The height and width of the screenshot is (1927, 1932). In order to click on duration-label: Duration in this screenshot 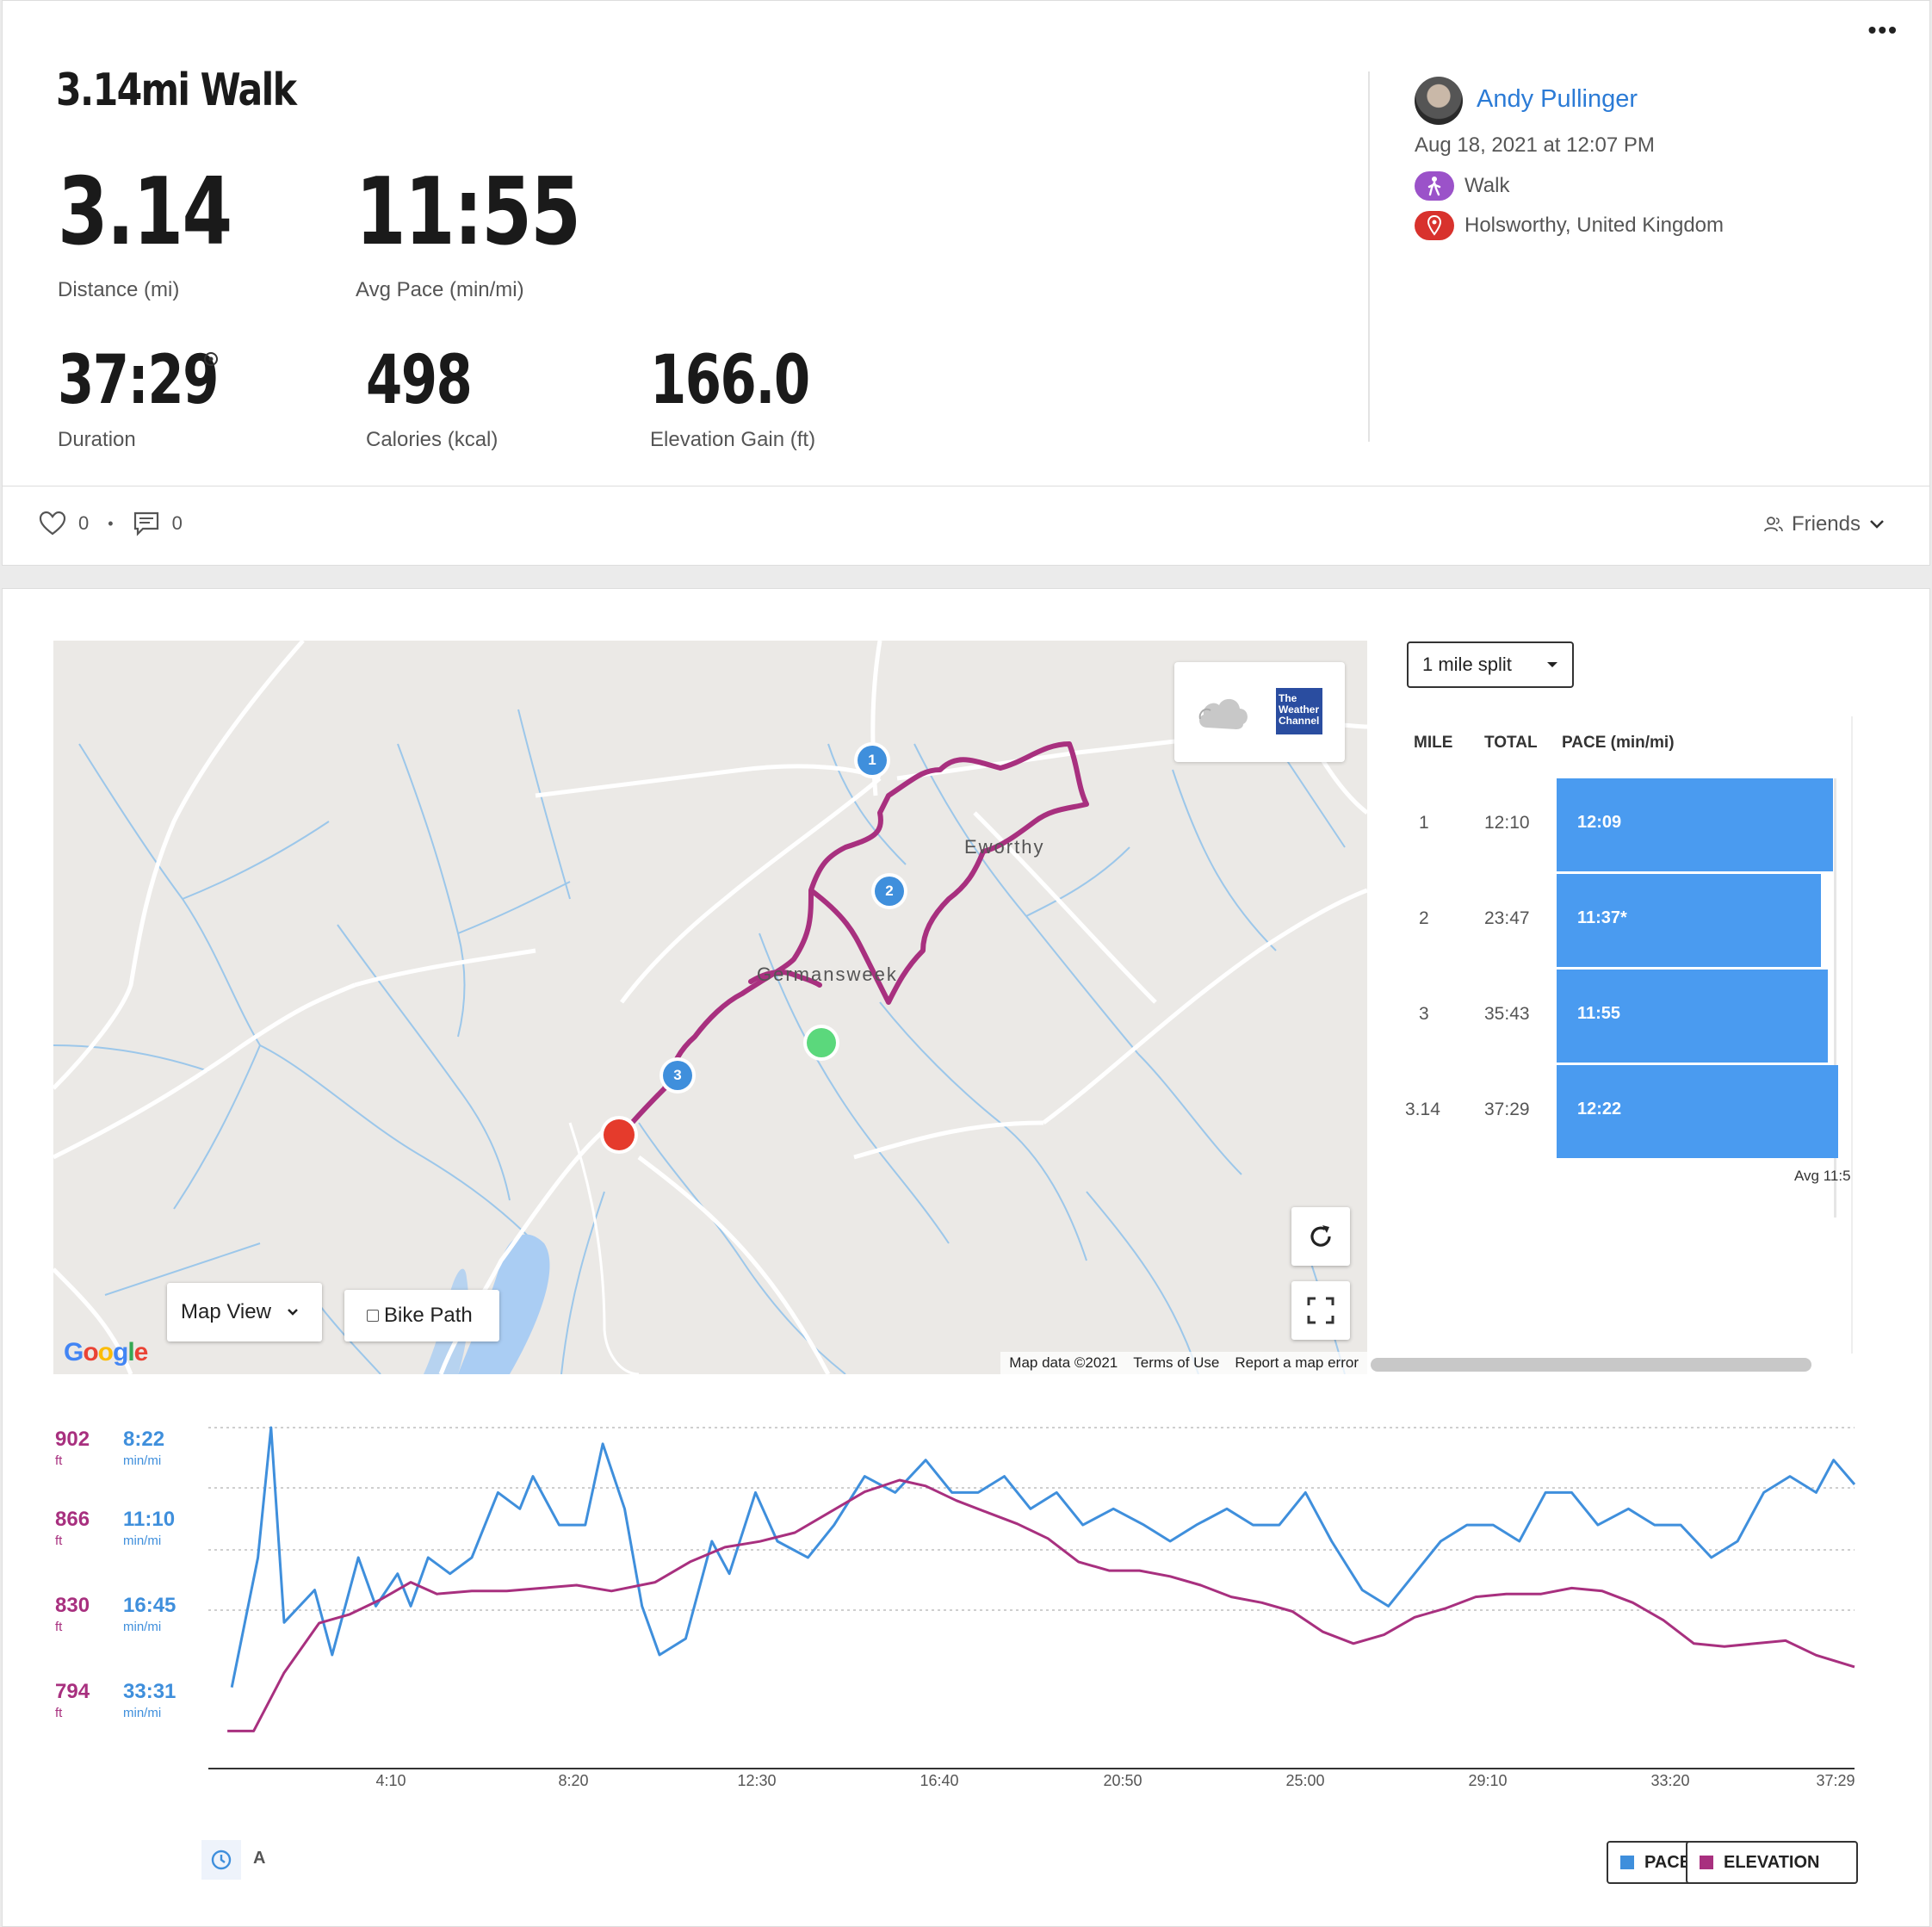, I will do `click(97, 439)`.